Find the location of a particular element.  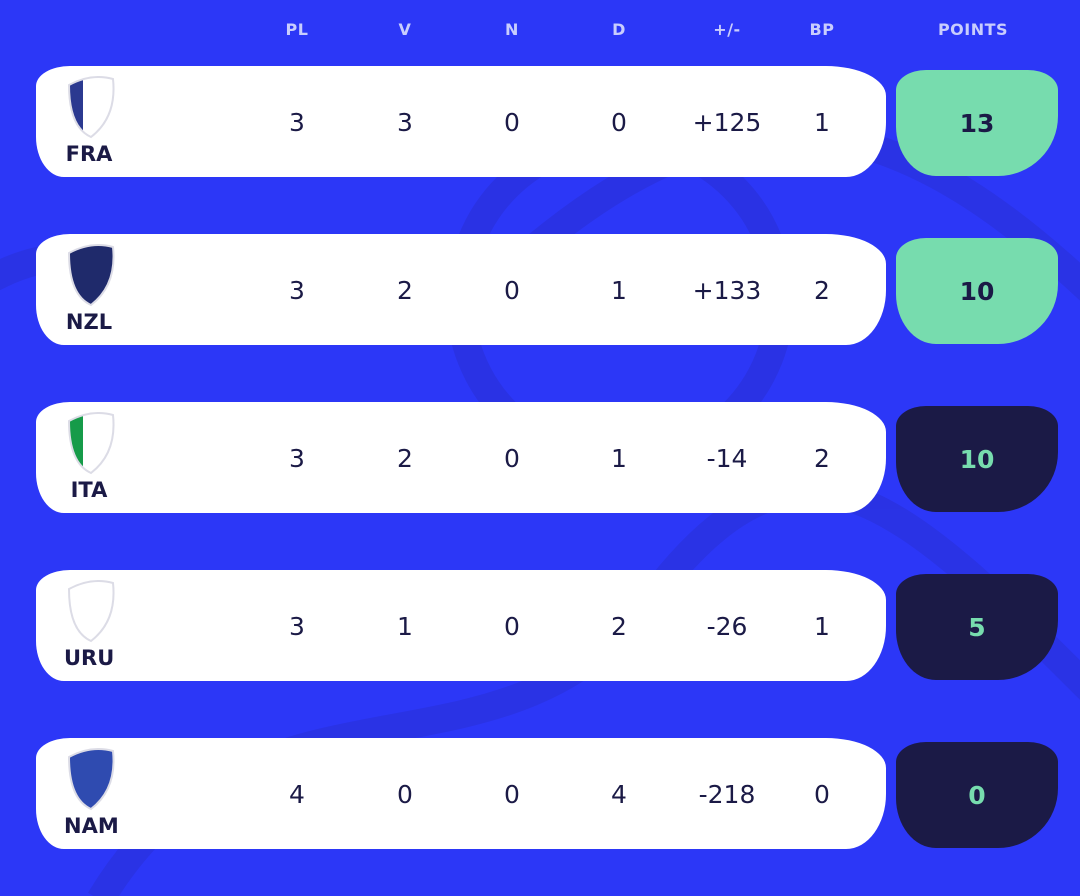

cell-d: 4 is located at coordinates (619, 794).